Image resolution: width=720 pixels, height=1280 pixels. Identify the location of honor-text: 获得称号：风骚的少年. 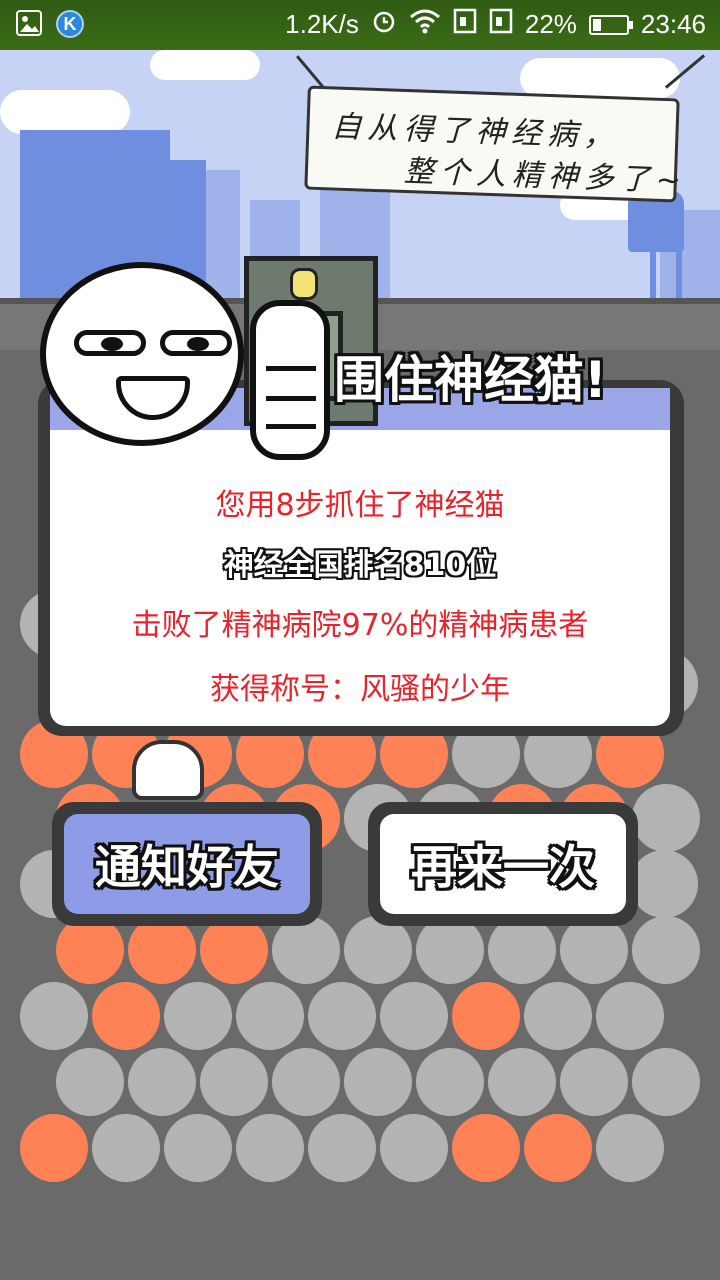
(360, 689).